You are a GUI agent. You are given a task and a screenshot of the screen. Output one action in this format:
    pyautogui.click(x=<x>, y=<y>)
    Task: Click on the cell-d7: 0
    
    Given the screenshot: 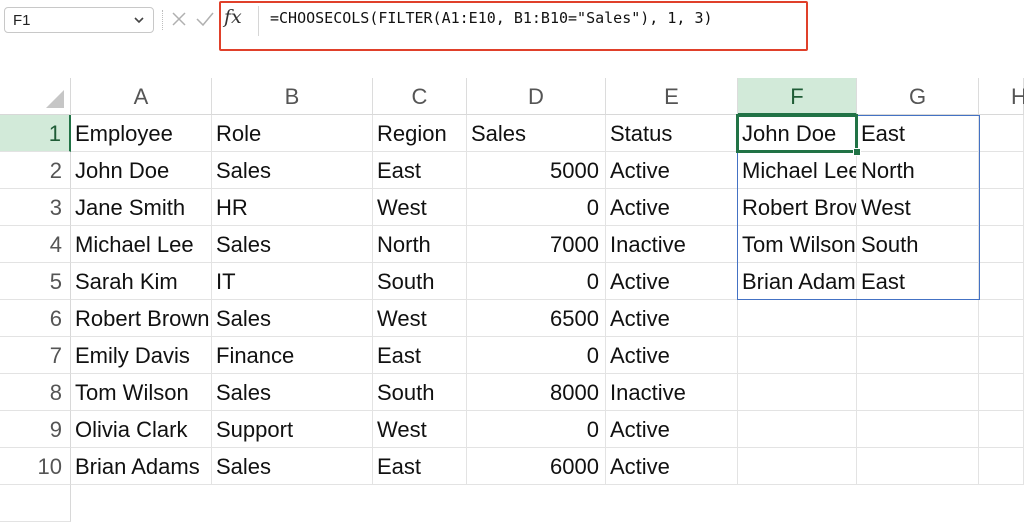 What is the action you would take?
    pyautogui.click(x=536, y=355)
    